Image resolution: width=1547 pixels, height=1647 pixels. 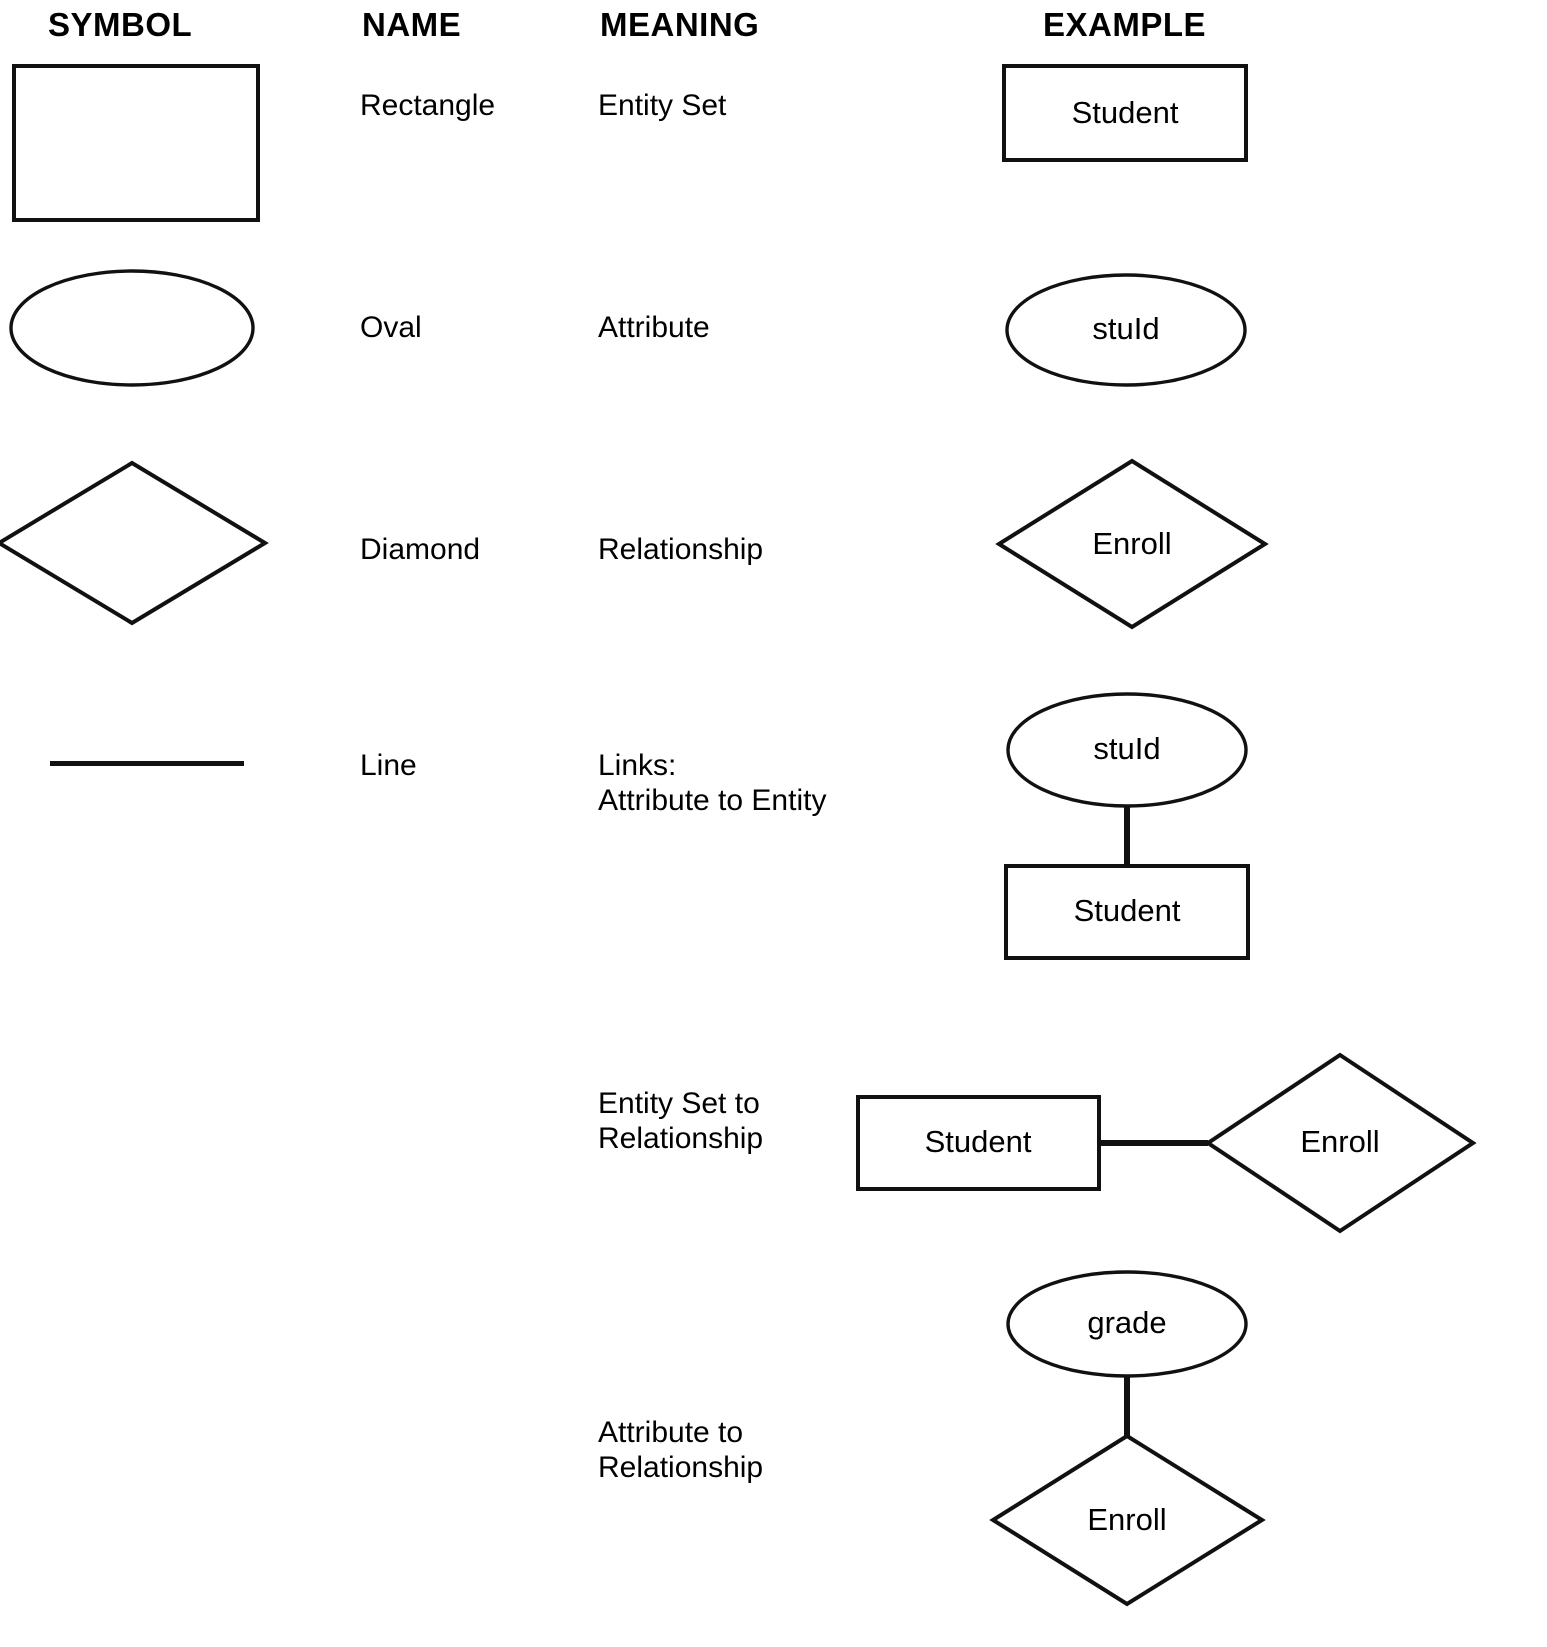 What do you see at coordinates (120, 24) in the screenshot?
I see `column-header-symbol: SYMBOL` at bounding box center [120, 24].